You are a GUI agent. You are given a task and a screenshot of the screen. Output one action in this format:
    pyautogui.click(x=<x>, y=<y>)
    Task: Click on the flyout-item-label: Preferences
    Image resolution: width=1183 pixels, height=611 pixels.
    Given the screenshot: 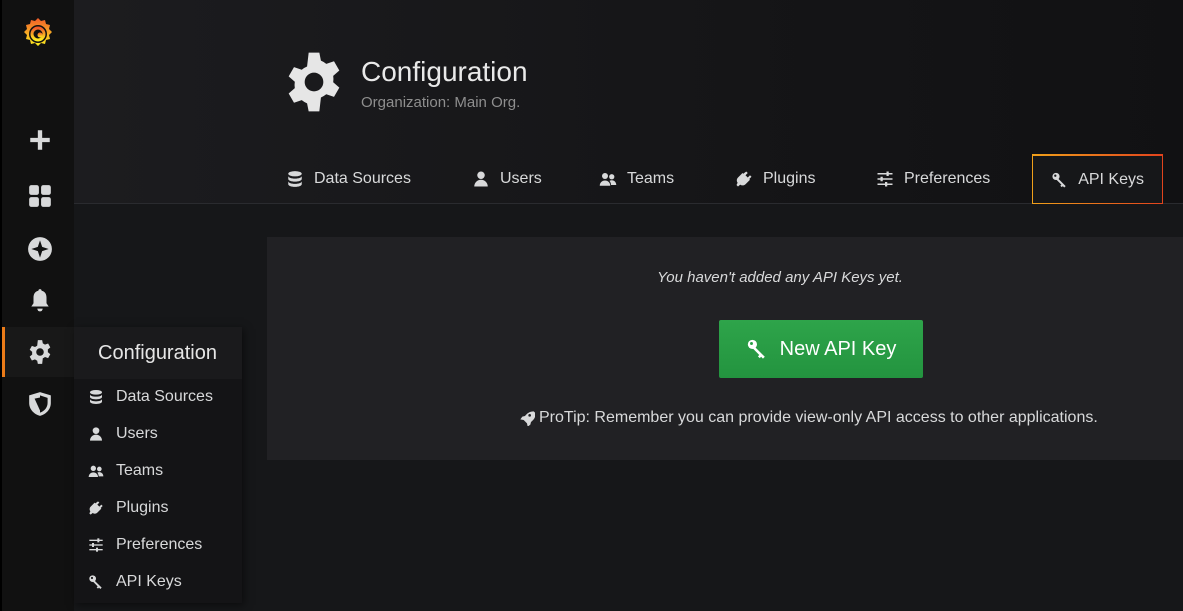 What is the action you would take?
    pyautogui.click(x=159, y=544)
    